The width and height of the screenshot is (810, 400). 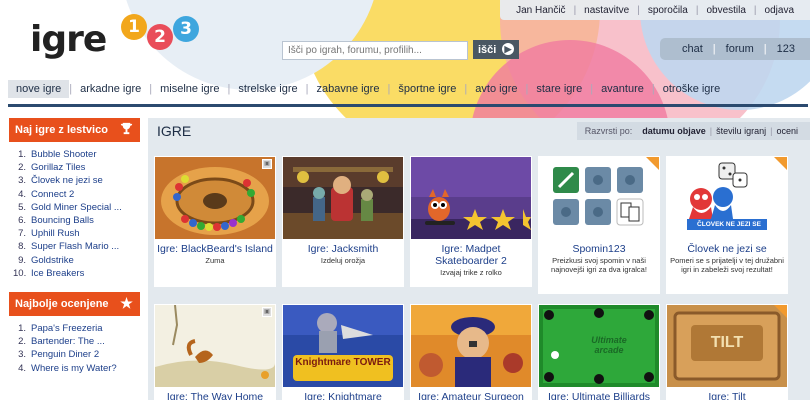 What do you see at coordinates (110, 89) in the screenshot?
I see `nav-item-arkadne-igre: arkadne igre` at bounding box center [110, 89].